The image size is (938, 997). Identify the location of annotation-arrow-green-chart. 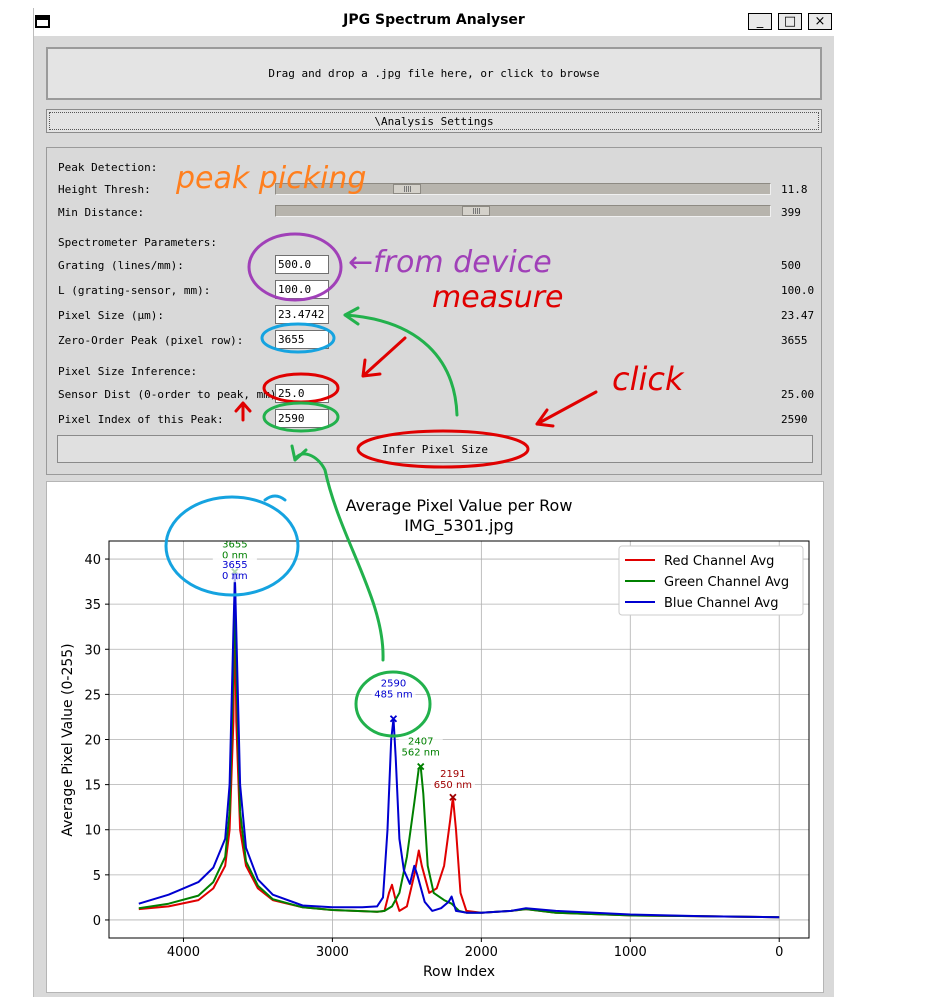
(337, 553).